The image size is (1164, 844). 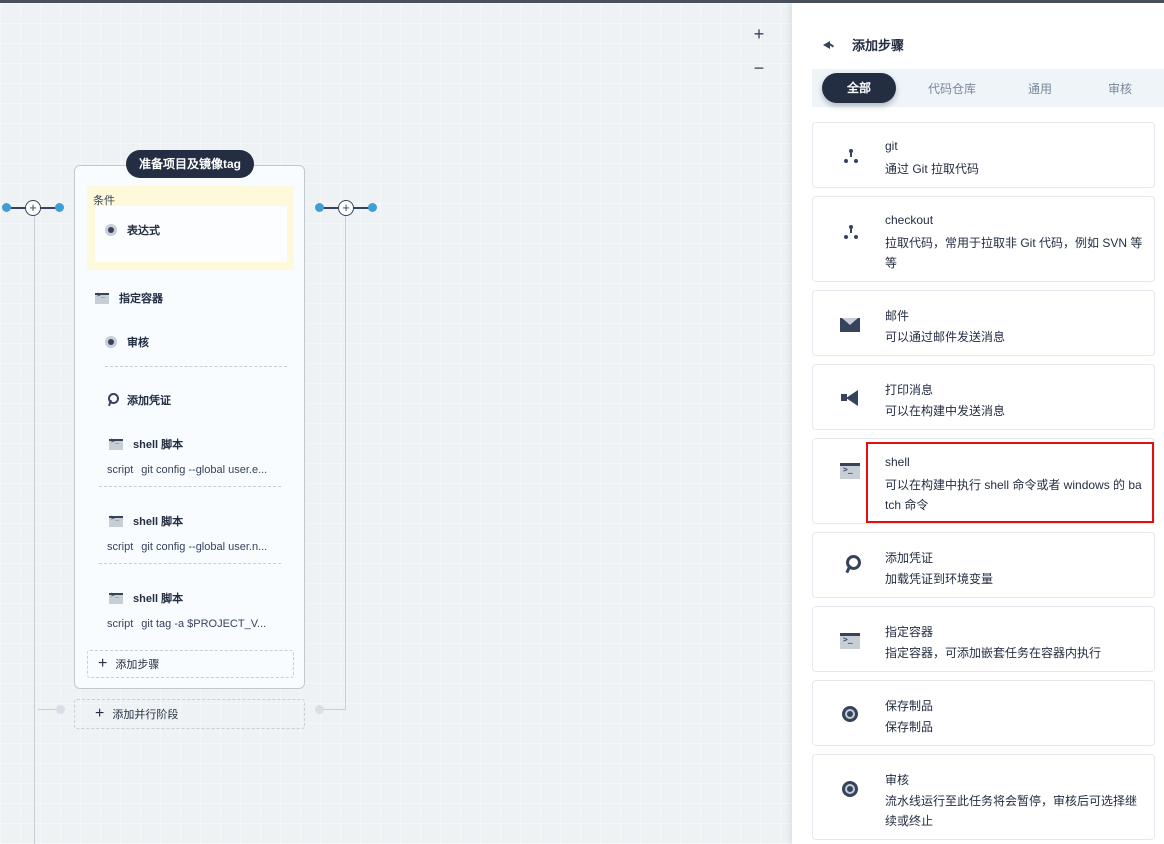 What do you see at coordinates (759, 34) in the screenshot?
I see `zoom-in-button: +` at bounding box center [759, 34].